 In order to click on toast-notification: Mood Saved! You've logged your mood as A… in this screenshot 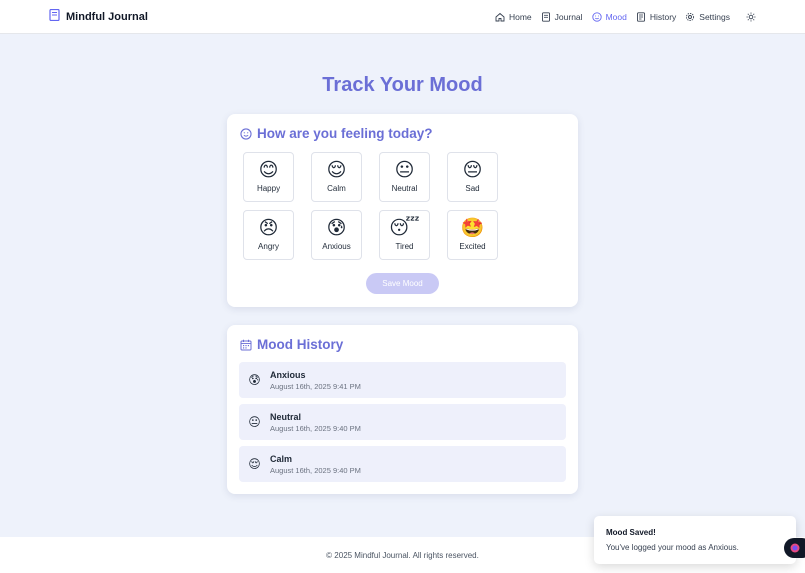, I will do `click(695, 540)`.